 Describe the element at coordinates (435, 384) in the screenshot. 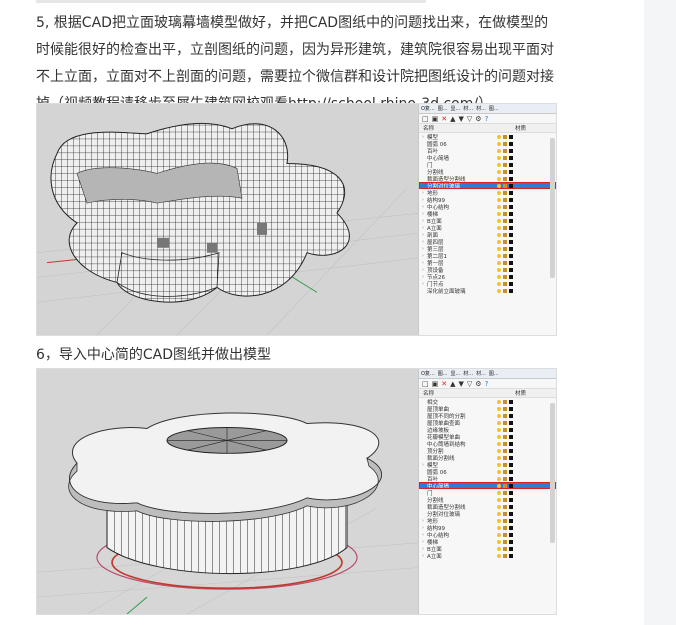

I see `new-sublayer-icon: ▣` at that location.